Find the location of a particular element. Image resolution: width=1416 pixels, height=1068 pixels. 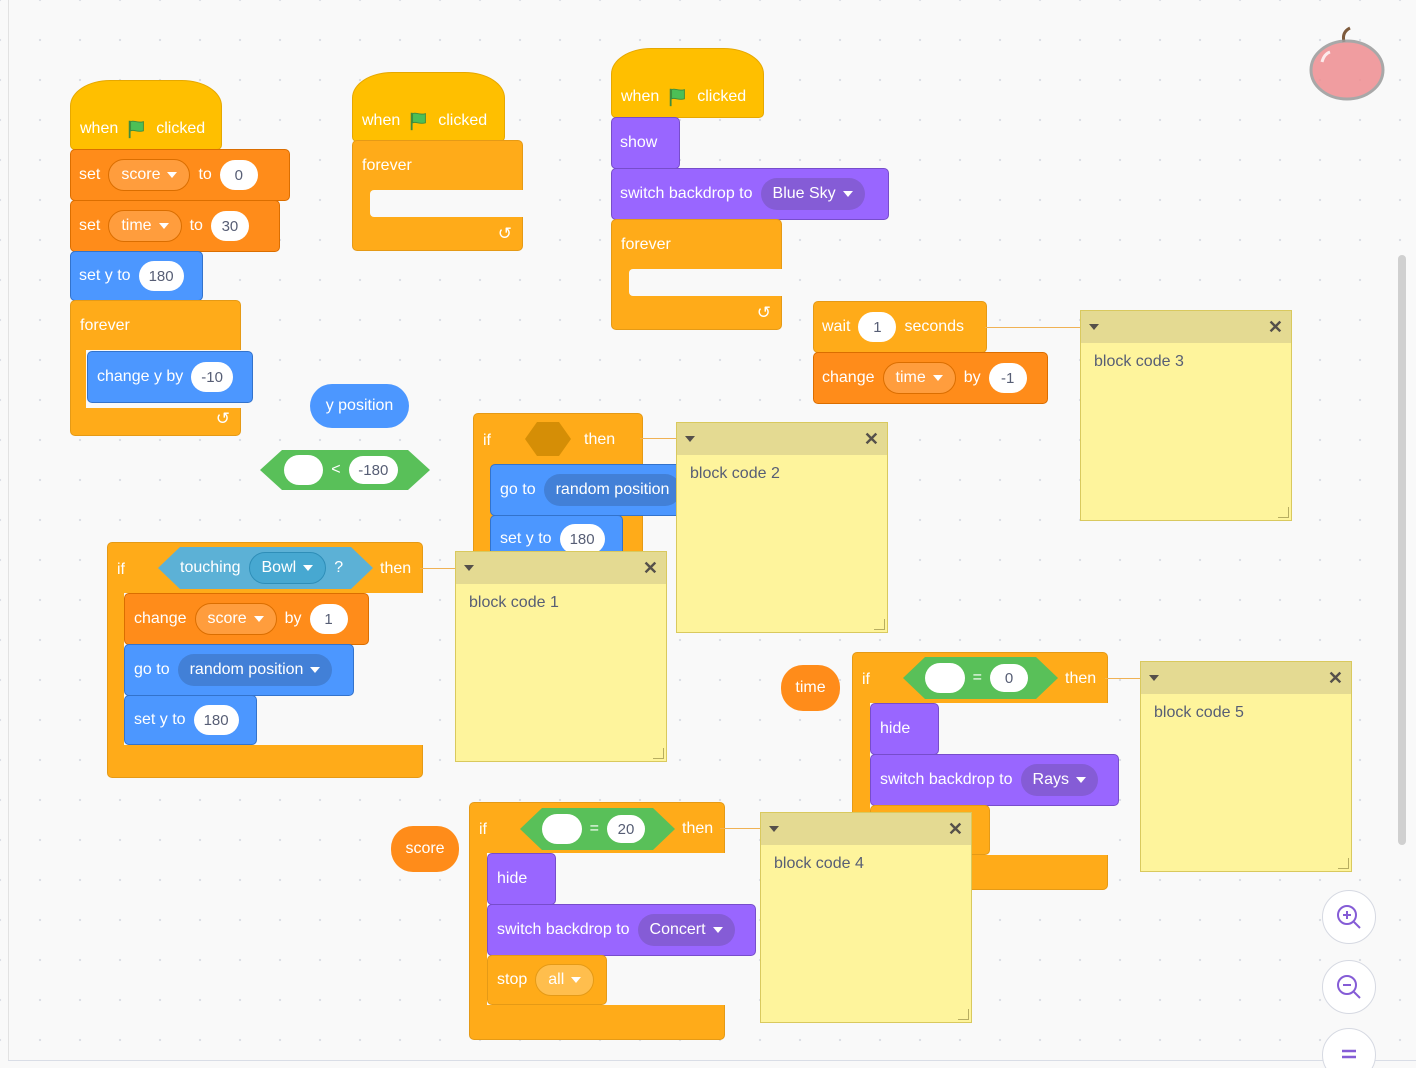

comment-note: ✕ block code 4 is located at coordinates (866, 917).